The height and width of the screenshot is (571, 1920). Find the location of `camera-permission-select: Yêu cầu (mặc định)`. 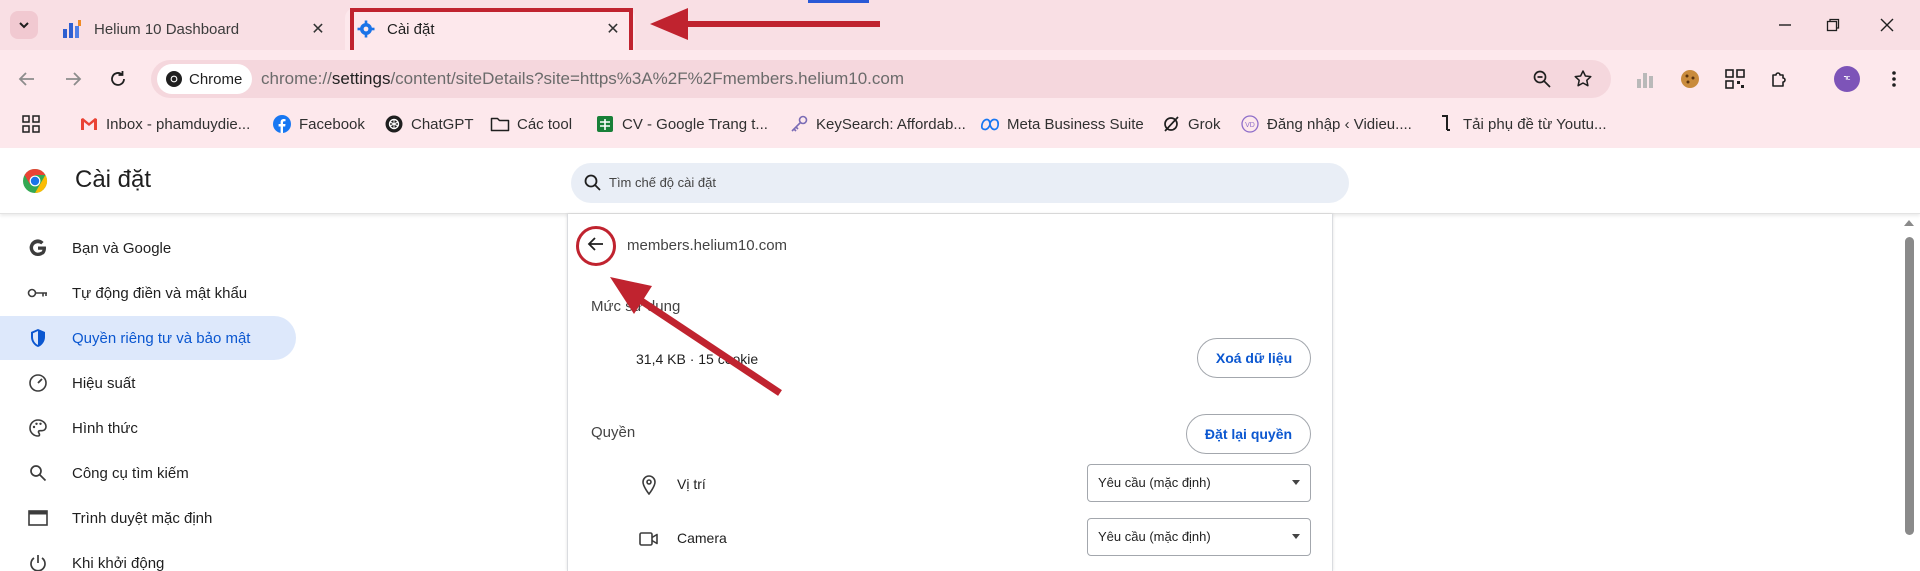

camera-permission-select: Yêu cầu (mặc định) is located at coordinates (1199, 537).